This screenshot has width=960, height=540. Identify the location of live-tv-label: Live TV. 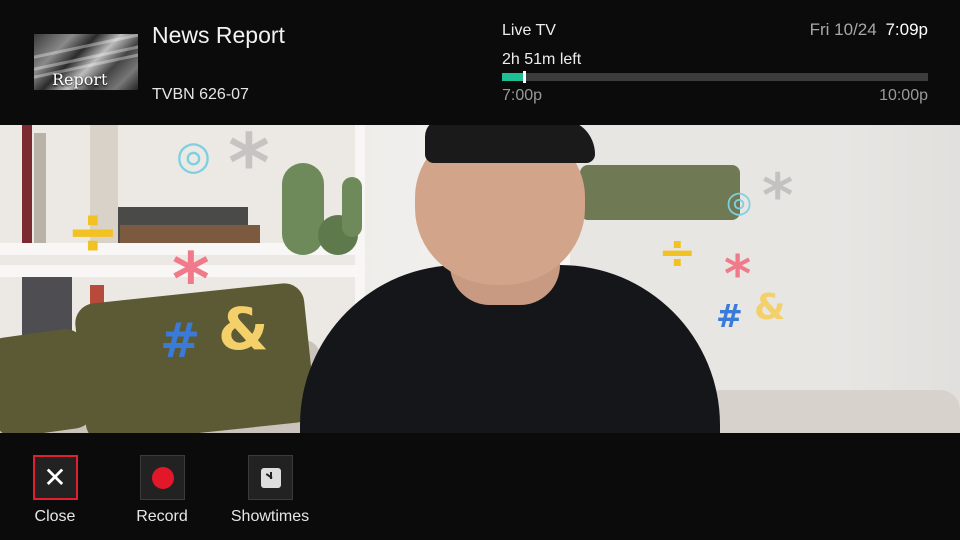
(529, 30).